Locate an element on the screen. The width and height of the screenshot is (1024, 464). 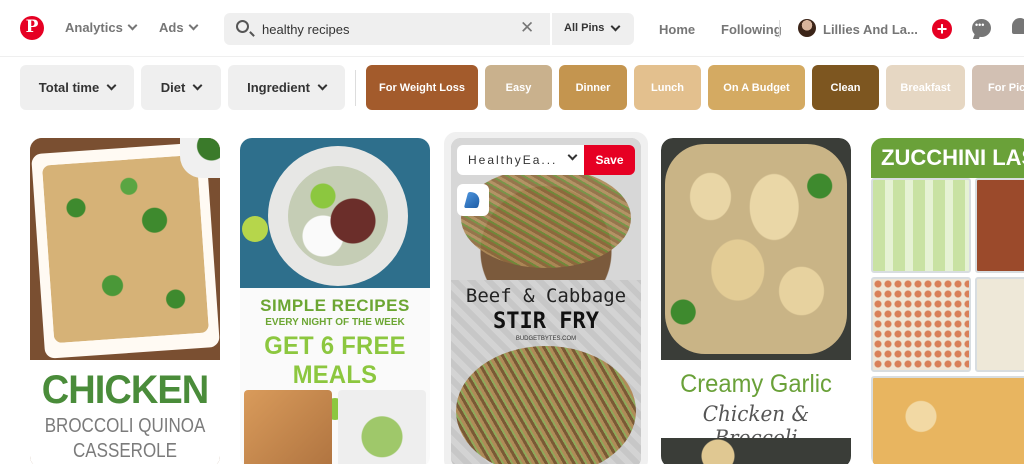
save-button: Save is located at coordinates (609, 160).